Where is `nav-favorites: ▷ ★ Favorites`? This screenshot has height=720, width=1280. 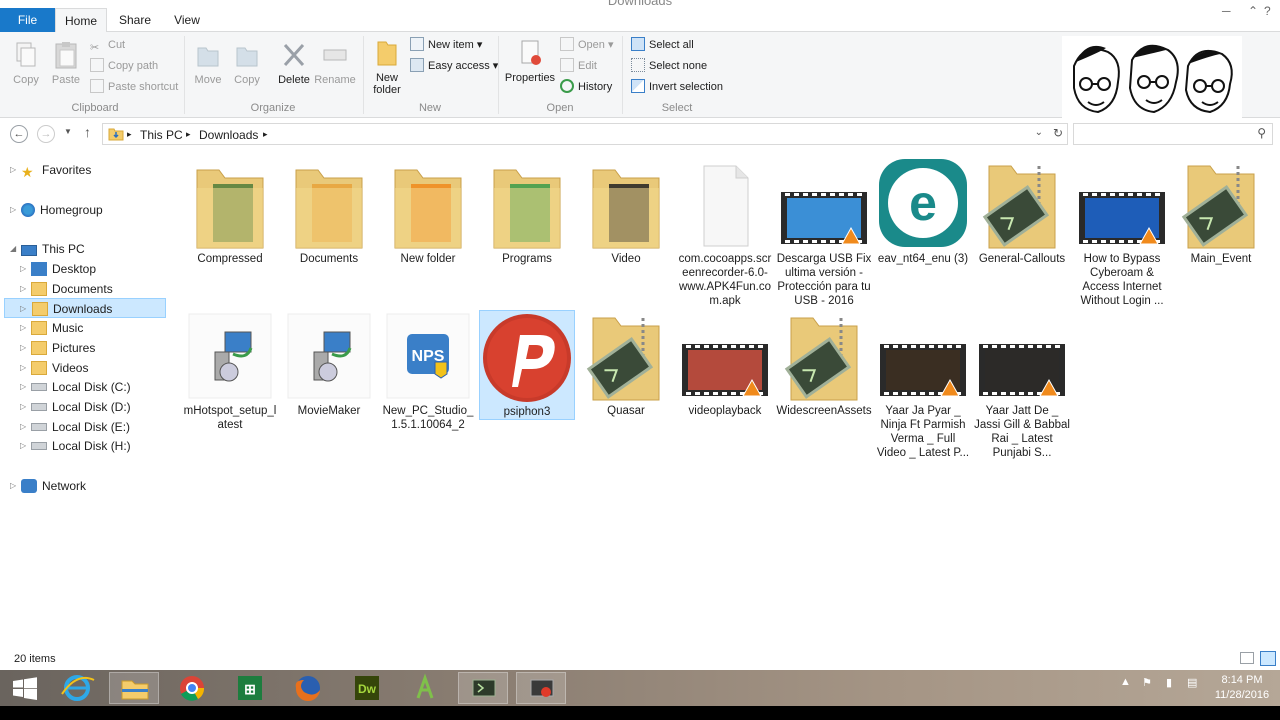 nav-favorites: ▷ ★ Favorites is located at coordinates (50, 170).